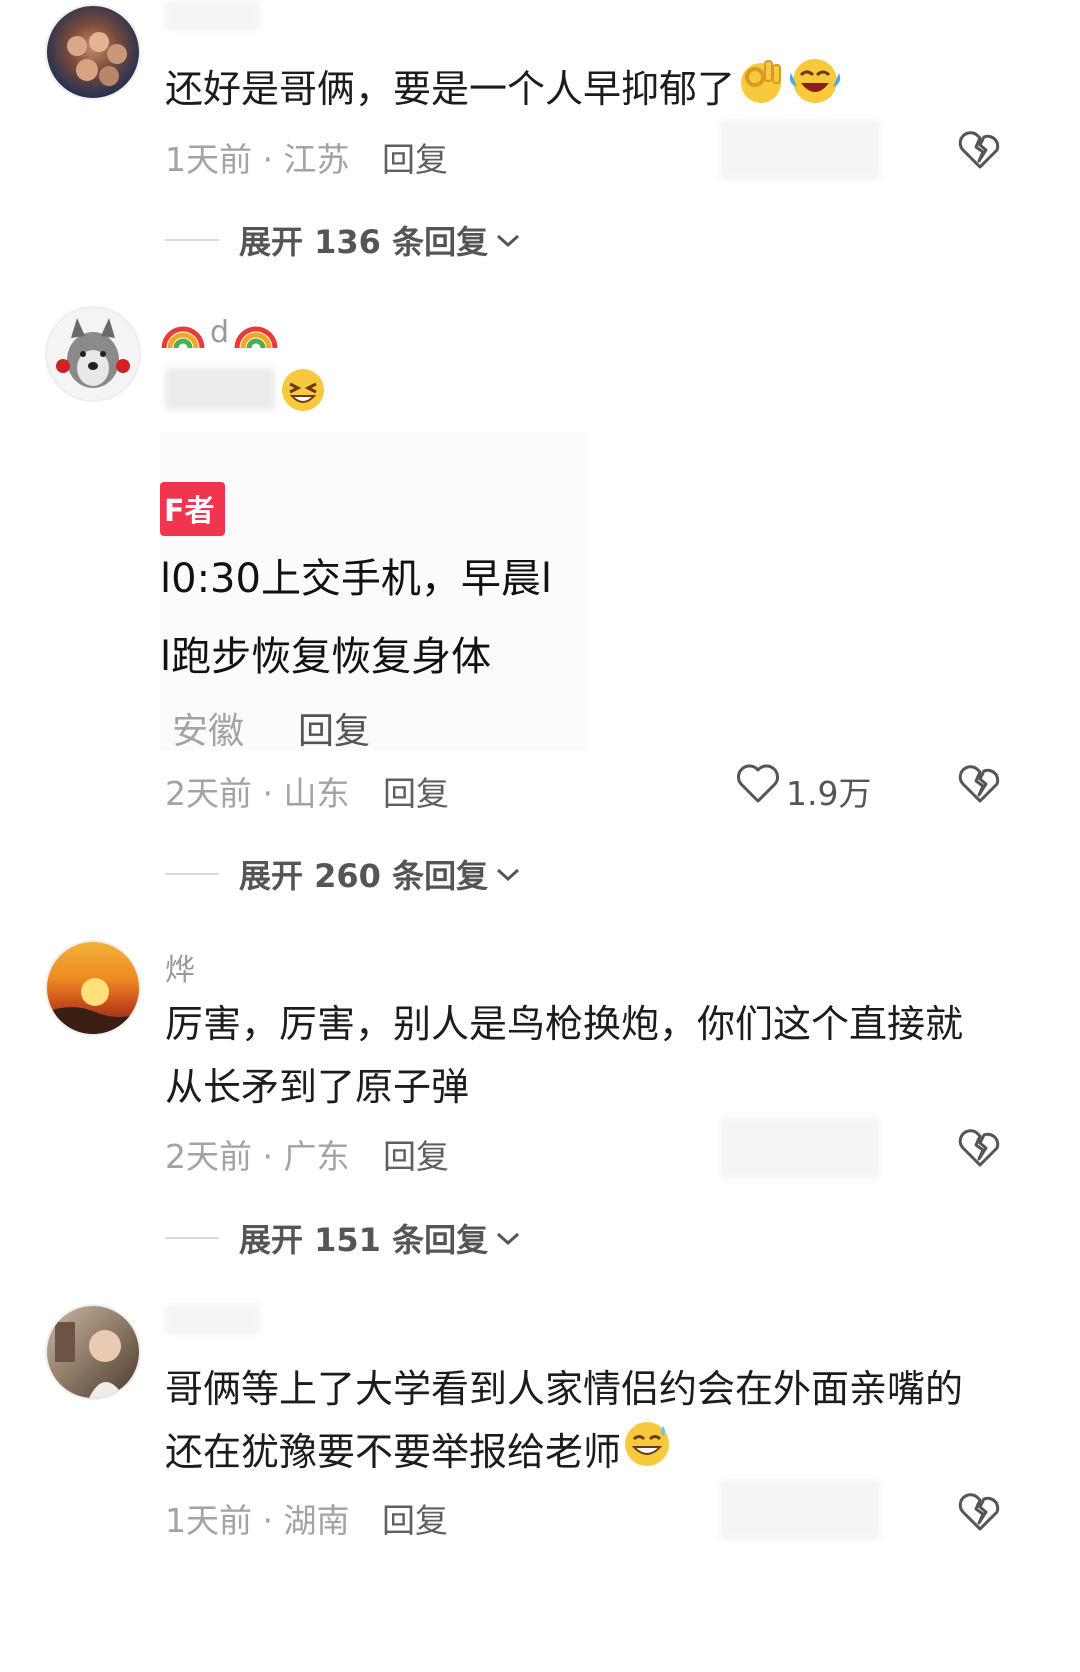 This screenshot has width=1080, height=1672. Describe the element at coordinates (595, 1454) in the screenshot. I see `comment-text-line: 还在犹豫要不要举报给老师` at that location.